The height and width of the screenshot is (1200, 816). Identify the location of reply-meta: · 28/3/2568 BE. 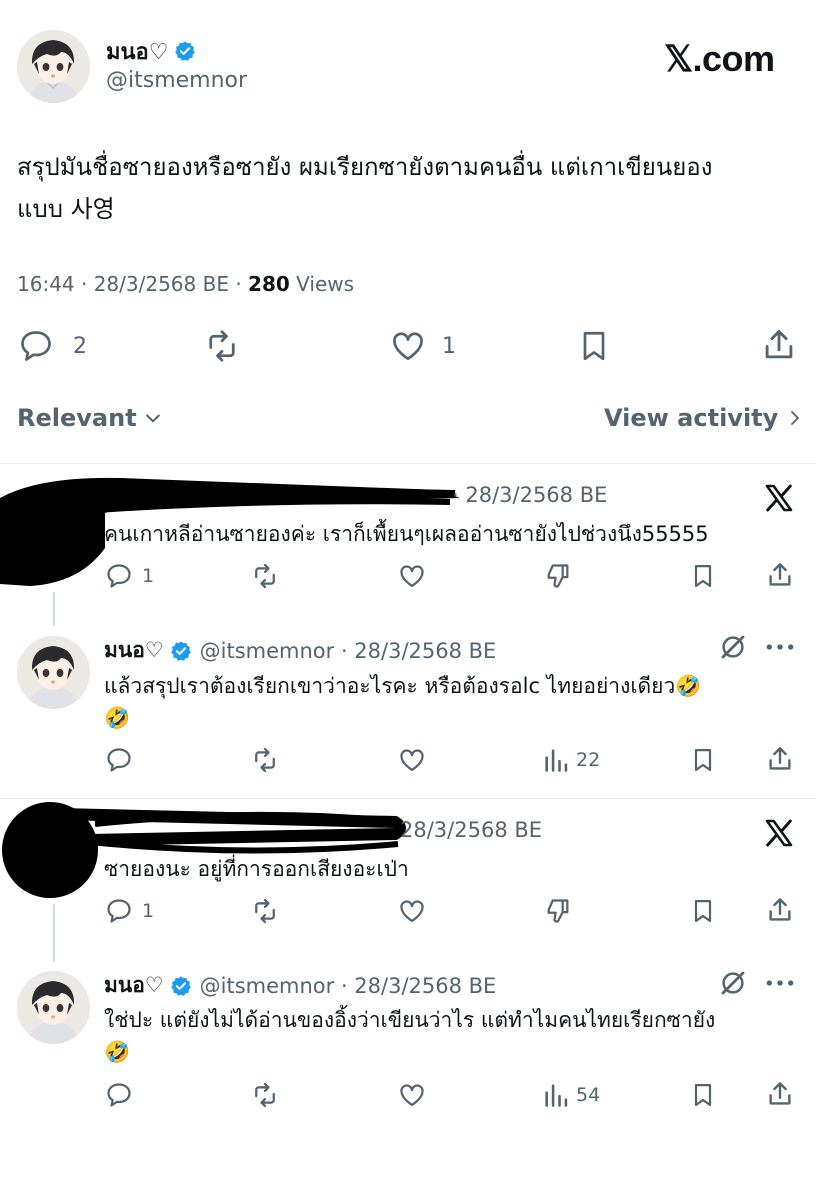
(530, 495).